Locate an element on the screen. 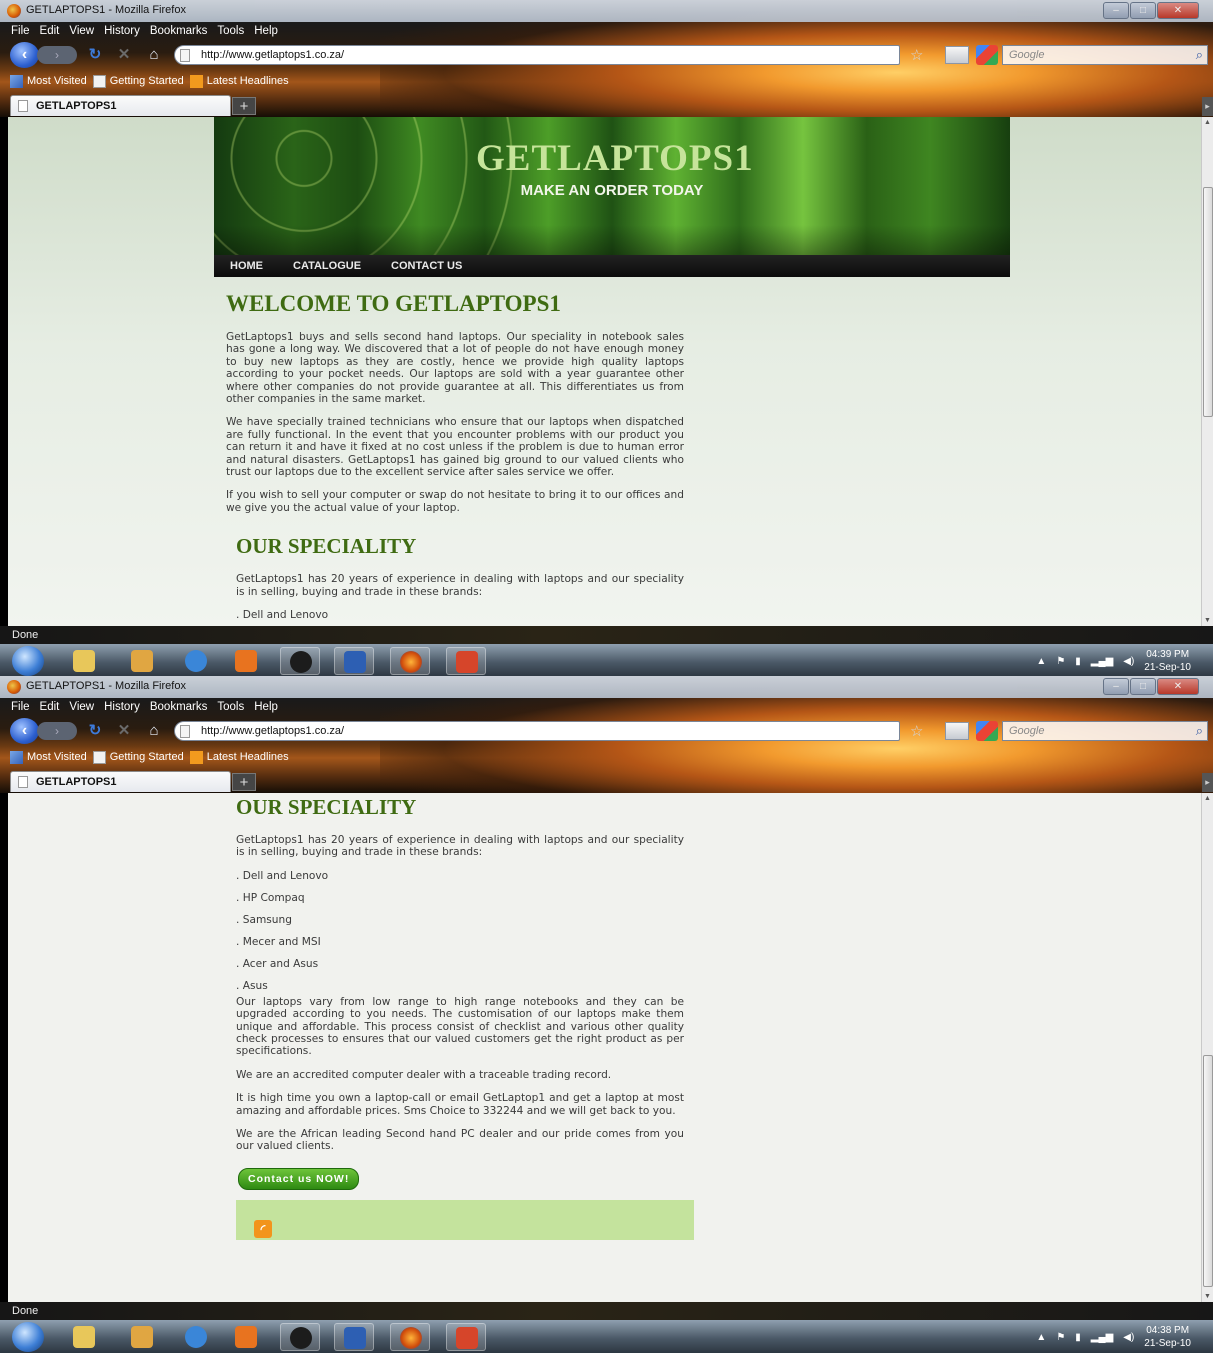 The width and height of the screenshot is (1213, 1353). clock: 04:38 PM 21-Sep-10 is located at coordinates (1167, 1337).